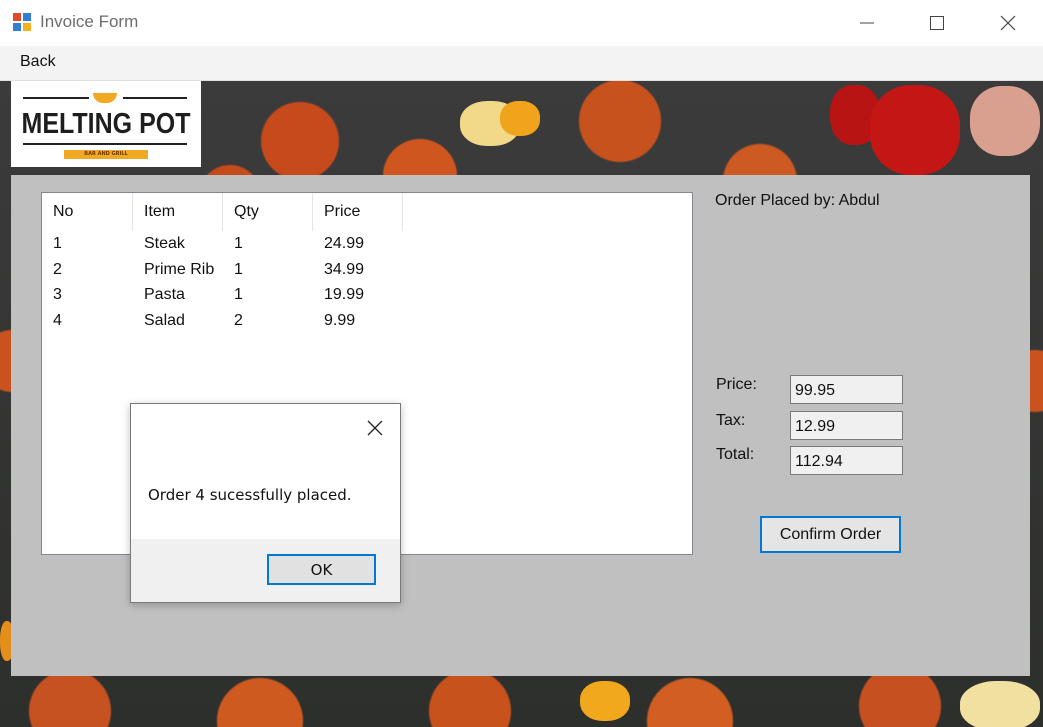  I want to click on cell-no: 2, so click(57, 269).